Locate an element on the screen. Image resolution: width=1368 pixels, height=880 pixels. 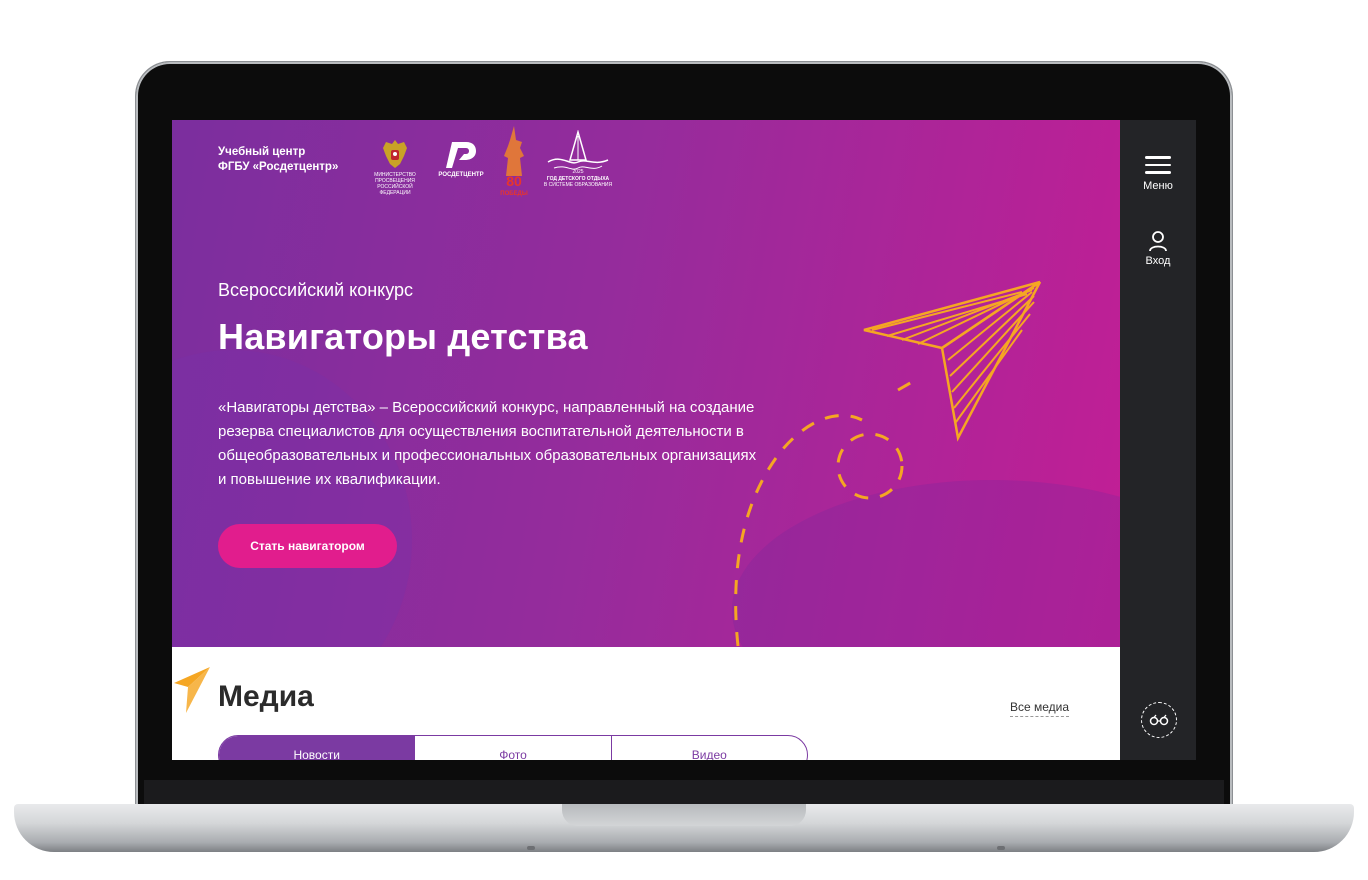
accessibility-button is located at coordinates (1159, 720).